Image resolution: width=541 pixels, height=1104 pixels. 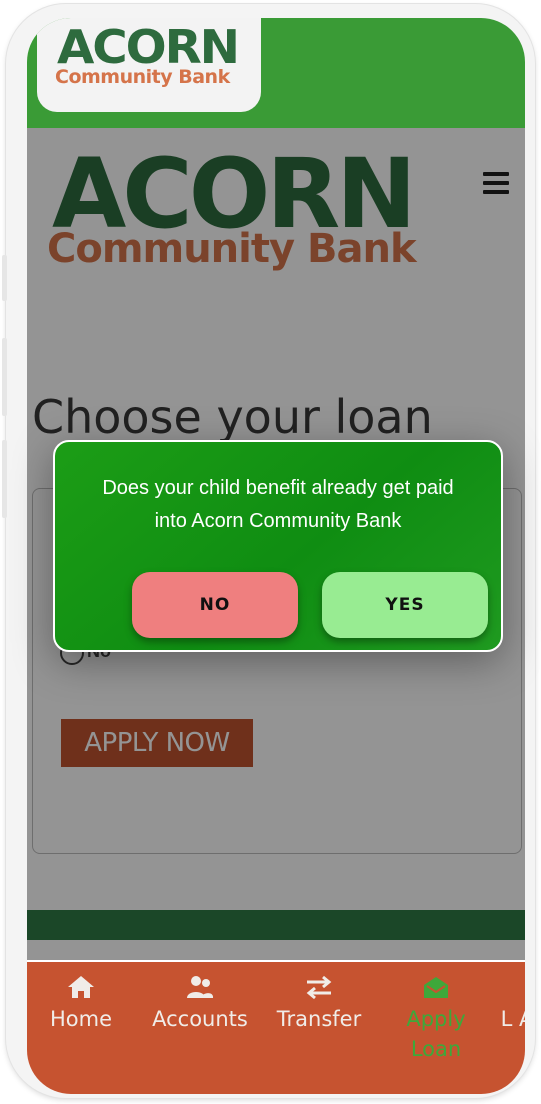 I want to click on nav-label-apply-loan: Apply Loan, so click(x=436, y=1034).